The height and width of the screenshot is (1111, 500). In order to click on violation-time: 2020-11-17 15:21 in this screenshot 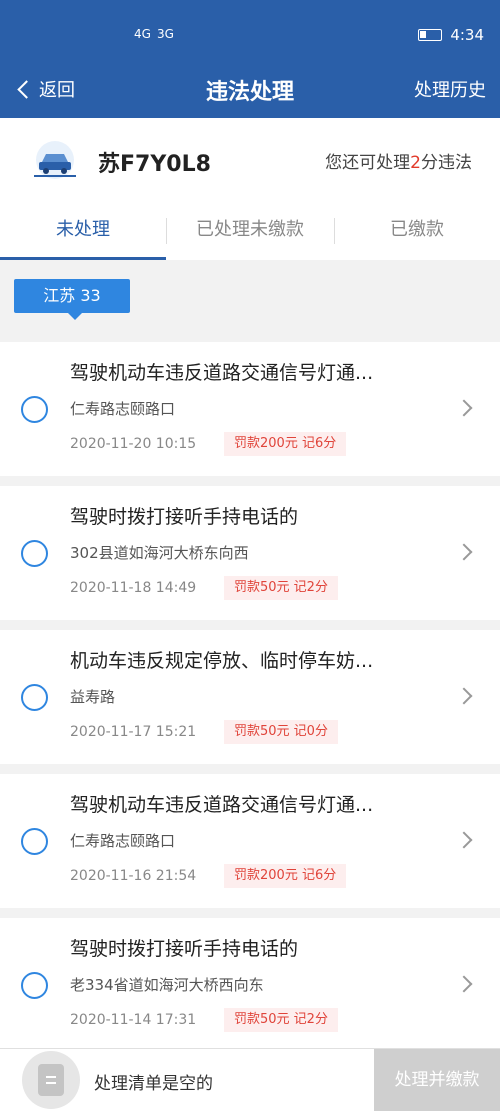, I will do `click(133, 732)`.